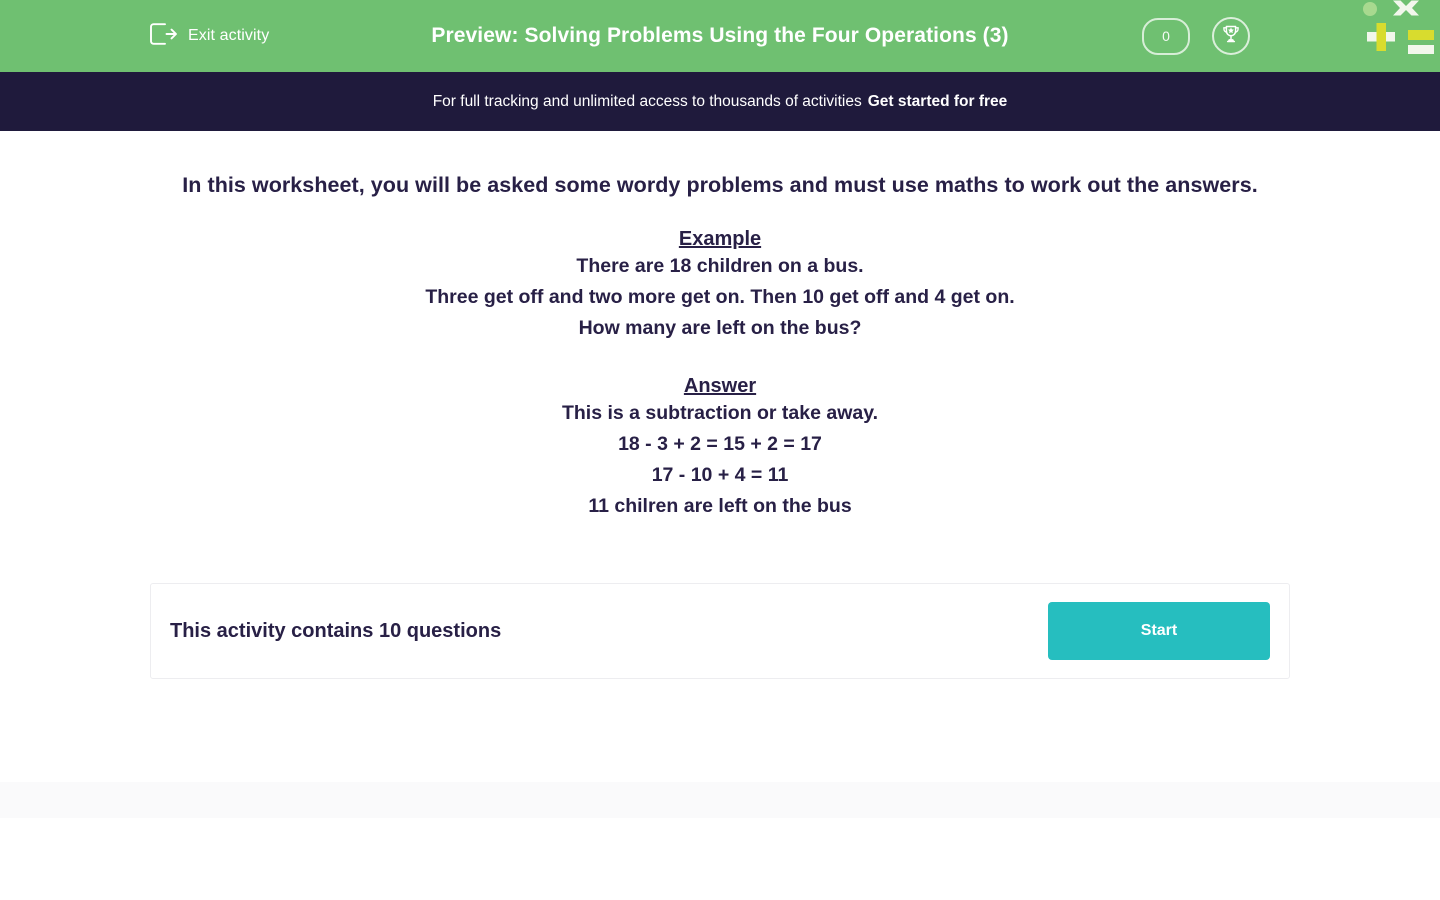  Describe the element at coordinates (1159, 631) in the screenshot. I see `start-button: Start` at that location.